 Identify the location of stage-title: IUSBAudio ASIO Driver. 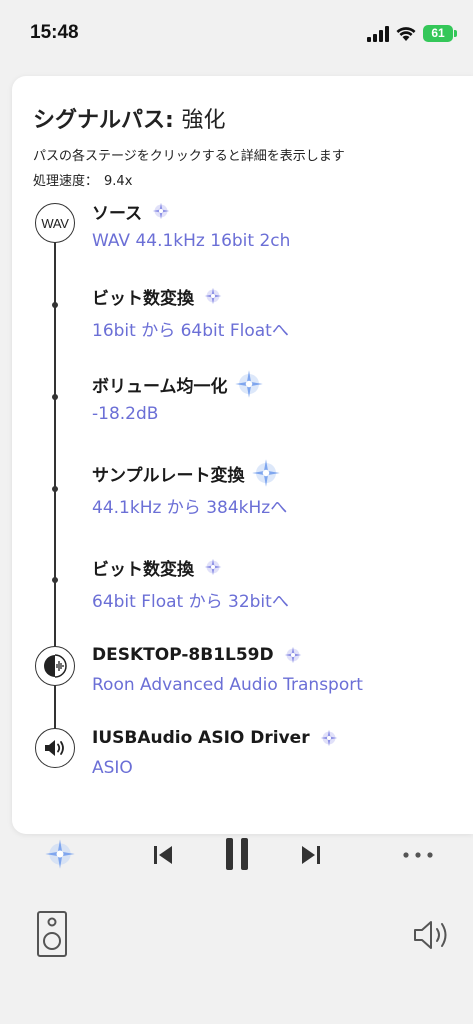
(277, 738).